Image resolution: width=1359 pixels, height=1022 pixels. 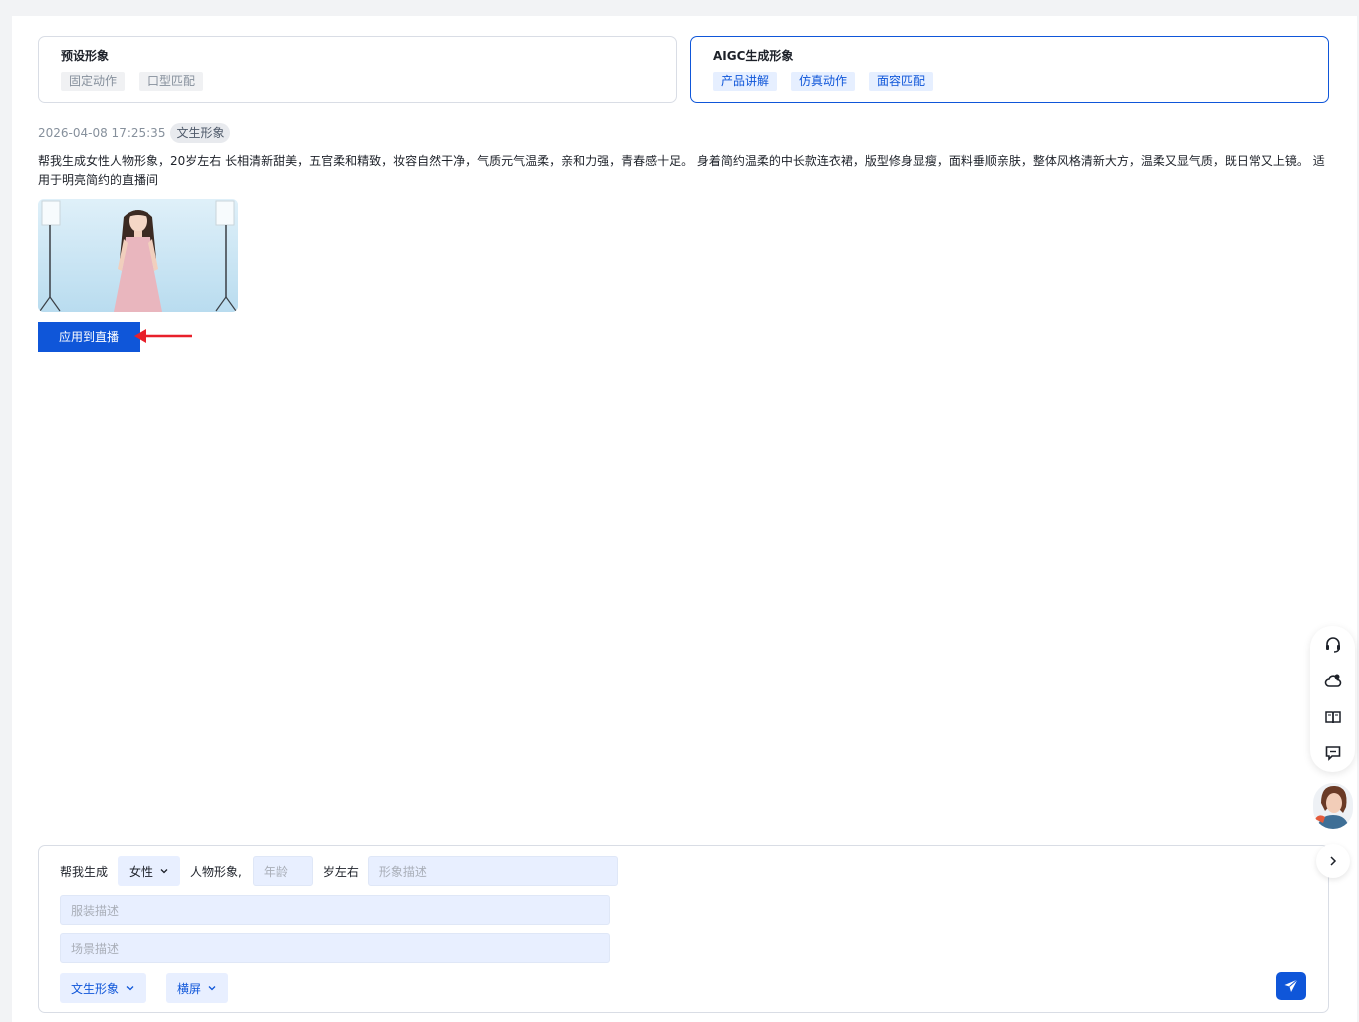 I want to click on gender-select: 女性, so click(x=149, y=871).